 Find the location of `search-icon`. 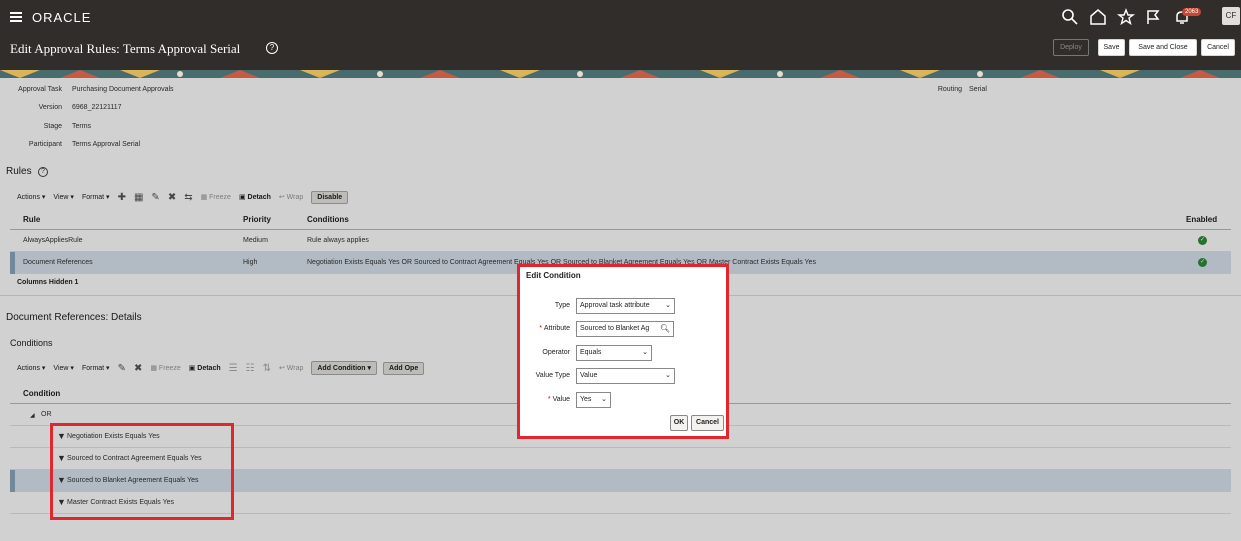

search-icon is located at coordinates (1070, 17).